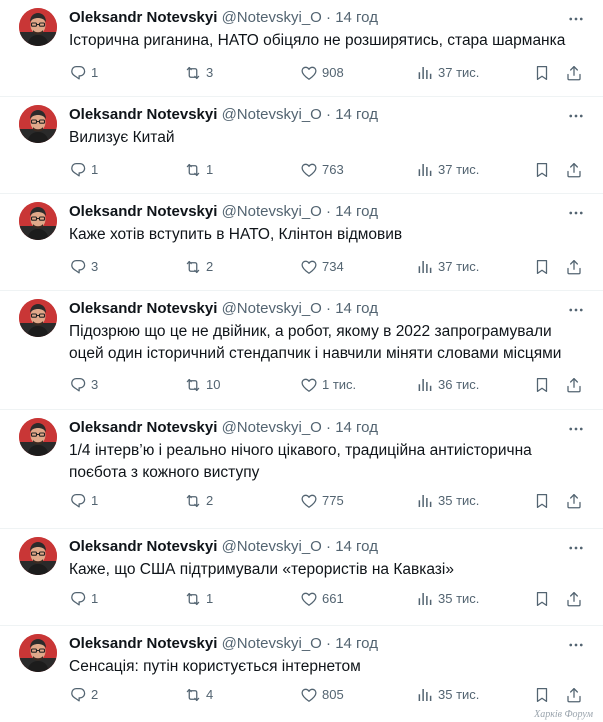 This screenshot has width=603, height=722. Describe the element at coordinates (322, 73) in the screenshot. I see `like-button: 908` at that location.